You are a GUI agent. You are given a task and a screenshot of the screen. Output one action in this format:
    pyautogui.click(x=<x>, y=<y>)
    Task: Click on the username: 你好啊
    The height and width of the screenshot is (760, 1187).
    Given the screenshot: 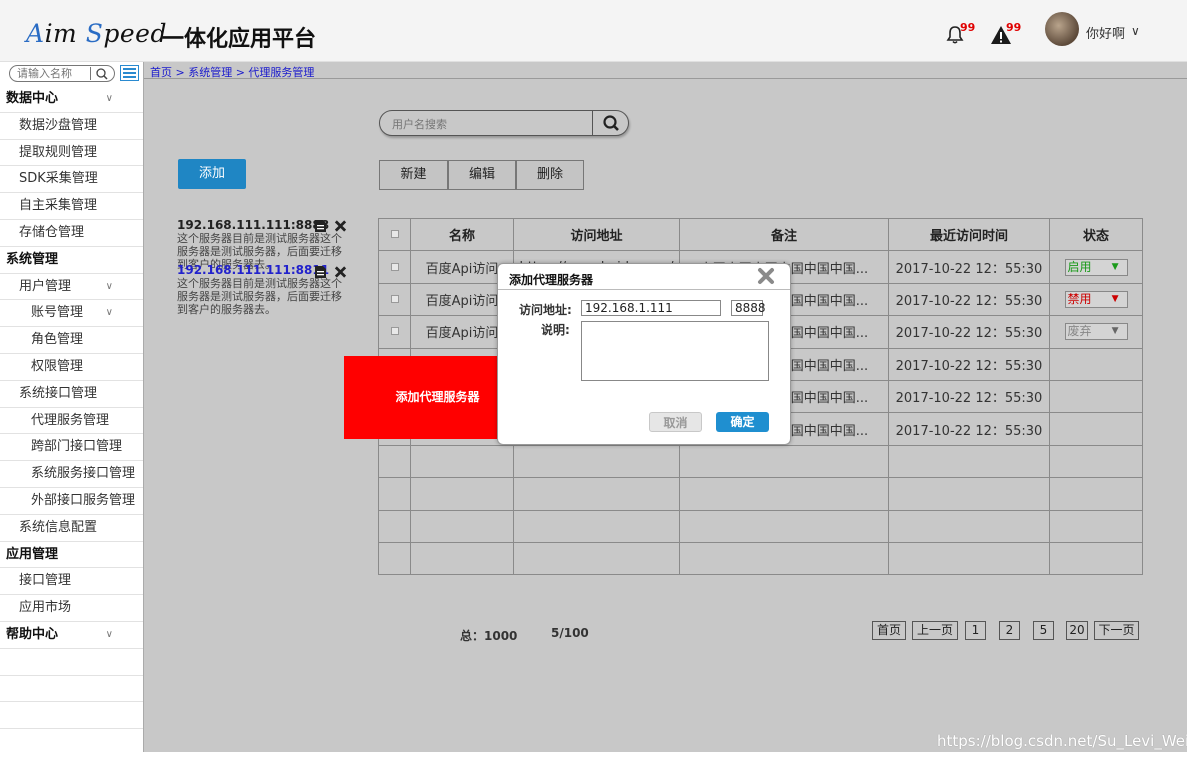 What is the action you would take?
    pyautogui.click(x=1105, y=32)
    